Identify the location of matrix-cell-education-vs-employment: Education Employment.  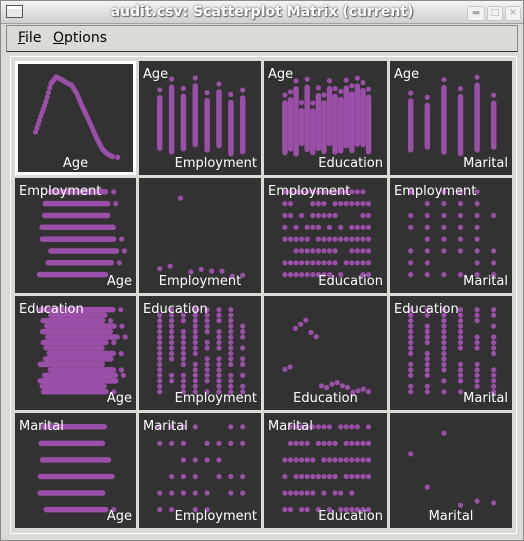
(200, 353).